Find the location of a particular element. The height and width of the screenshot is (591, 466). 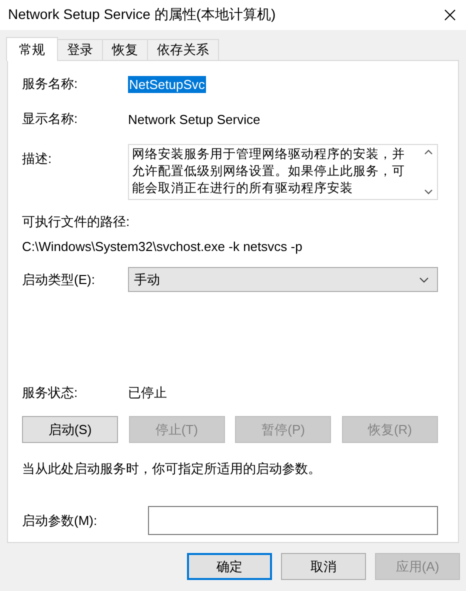

field-label: 服务状态: is located at coordinates (50, 393).